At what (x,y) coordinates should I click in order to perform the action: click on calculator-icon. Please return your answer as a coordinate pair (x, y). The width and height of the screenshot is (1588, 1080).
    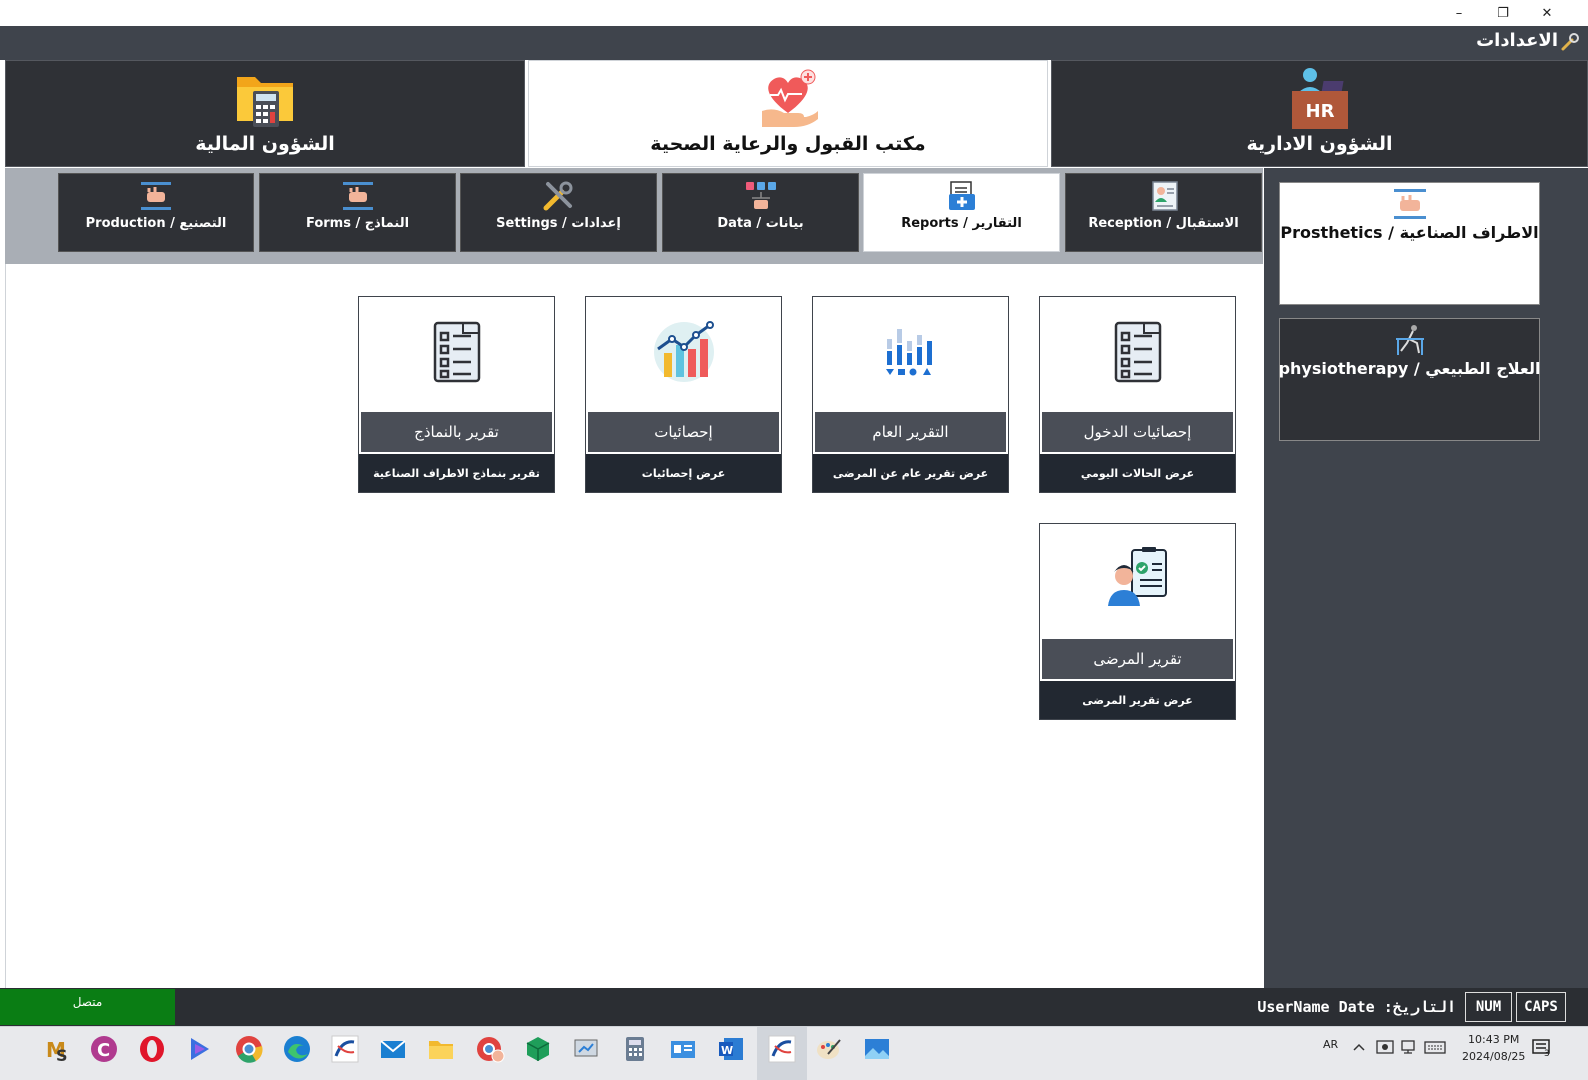
    Looking at the image, I should click on (635, 1049).